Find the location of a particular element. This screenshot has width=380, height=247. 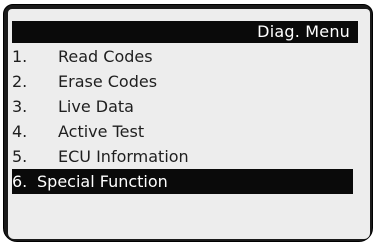

menu-item-special-function: 6. Special Function is located at coordinates (182, 181).